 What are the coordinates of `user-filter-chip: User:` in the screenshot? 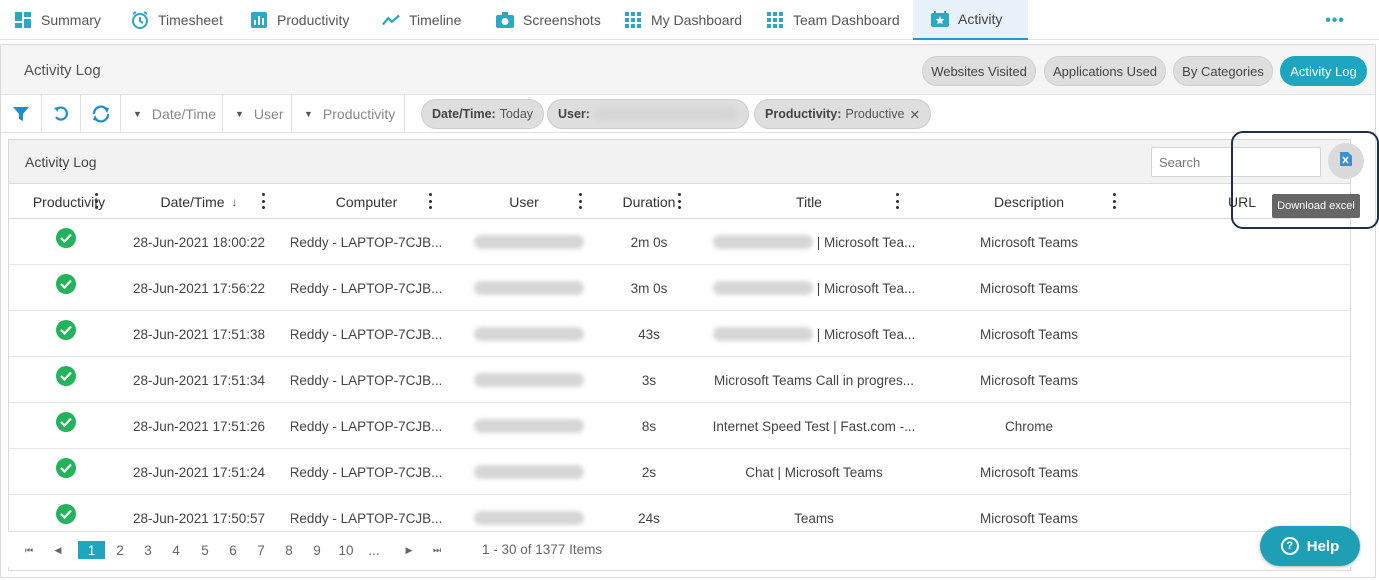 It's located at (648, 114).